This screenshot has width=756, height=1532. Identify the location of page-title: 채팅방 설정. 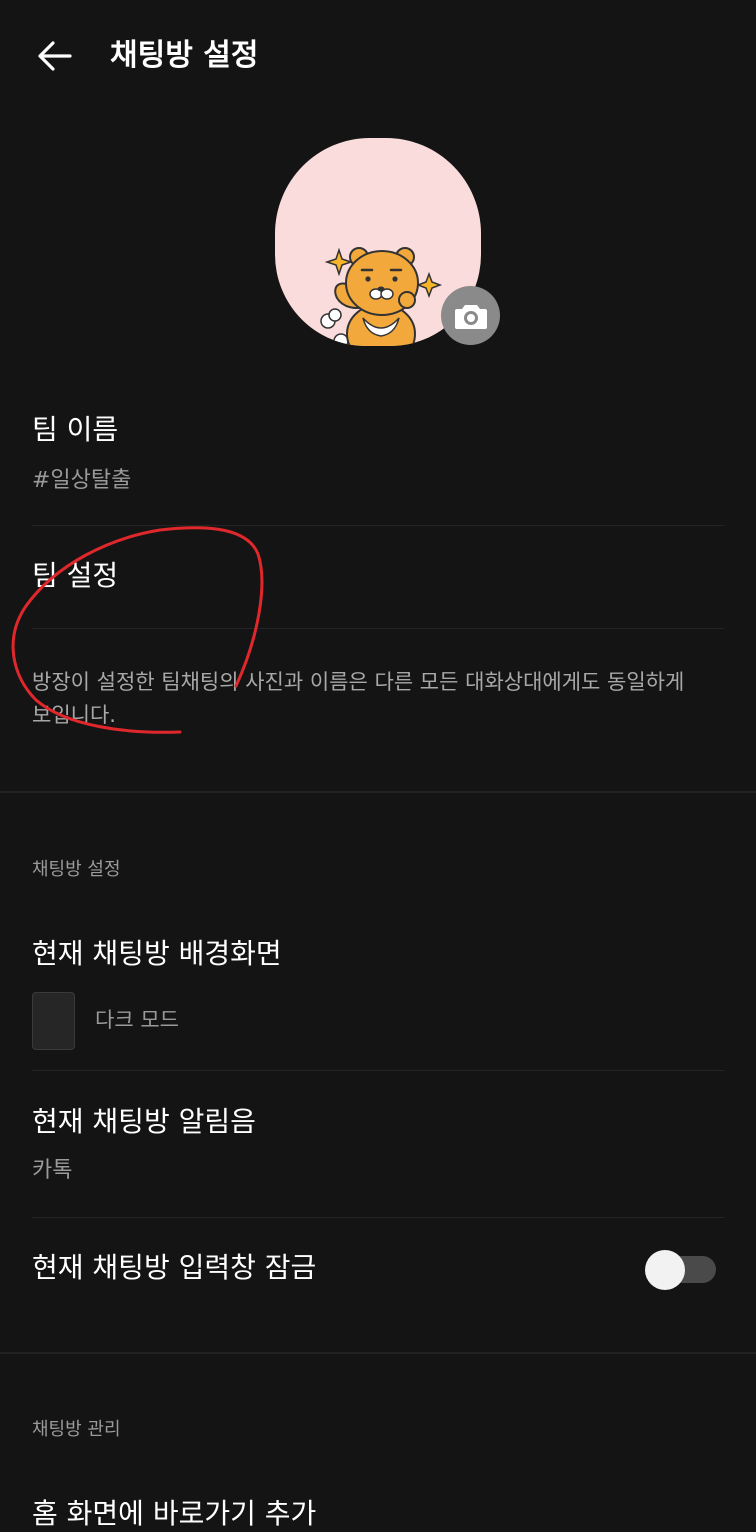
(184, 55).